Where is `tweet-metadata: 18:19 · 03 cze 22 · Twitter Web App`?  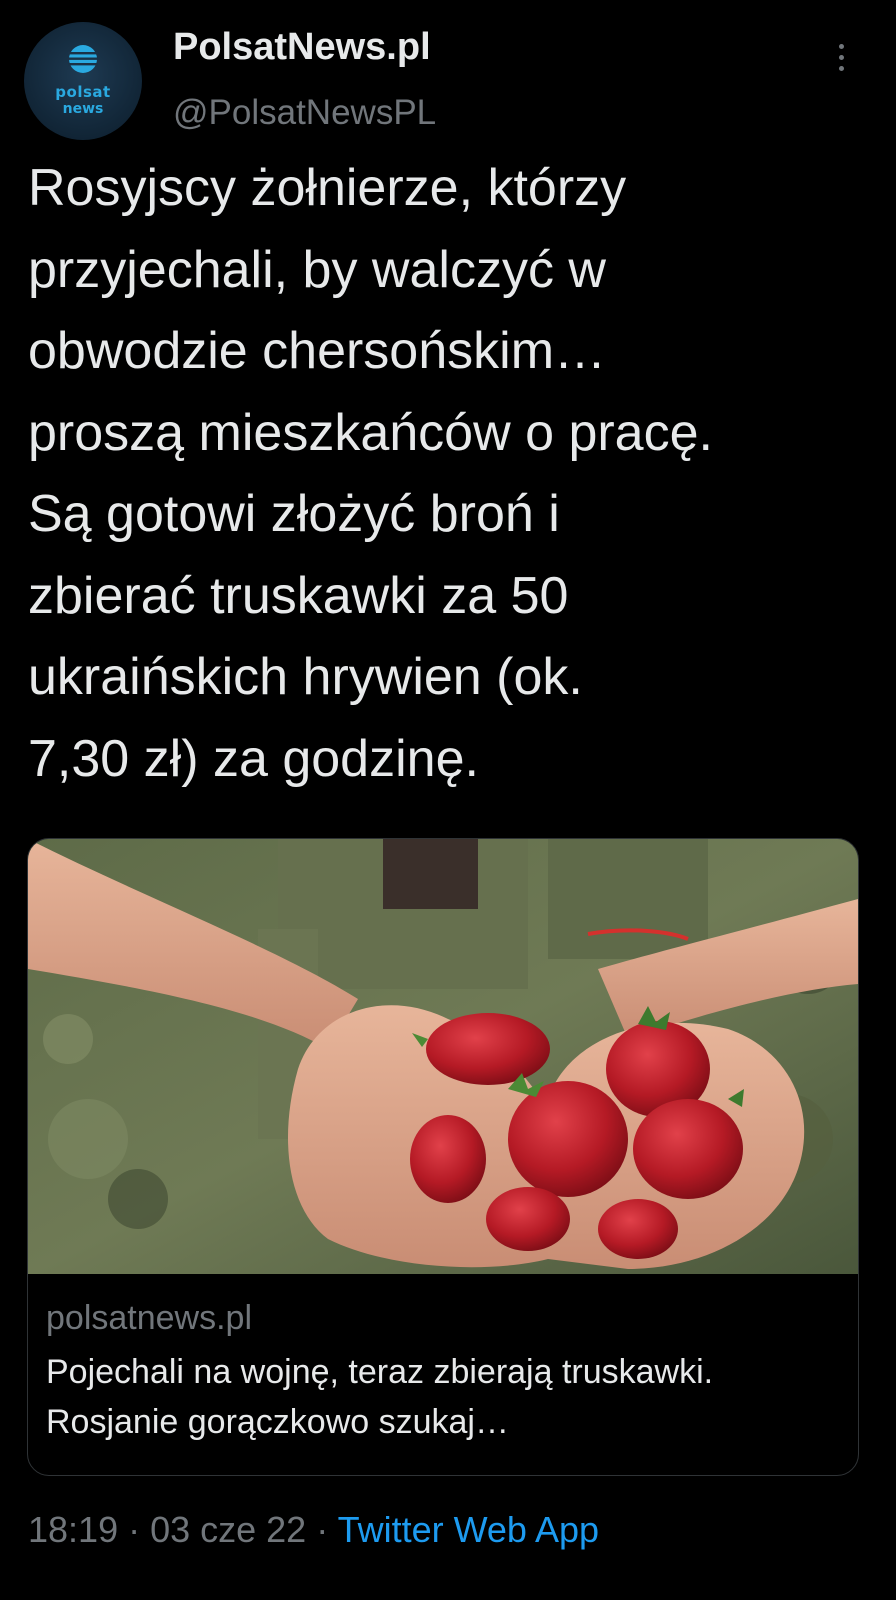 tweet-metadata: 18:19 · 03 cze 22 · Twitter Web App is located at coordinates (313, 1530).